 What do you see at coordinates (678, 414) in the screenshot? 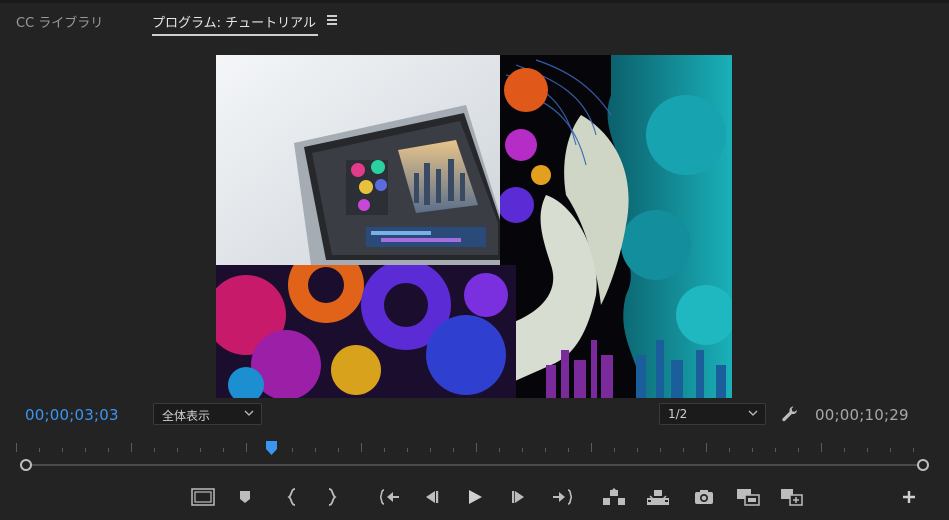
I see `playback-resolution-value: 1/2` at bounding box center [678, 414].